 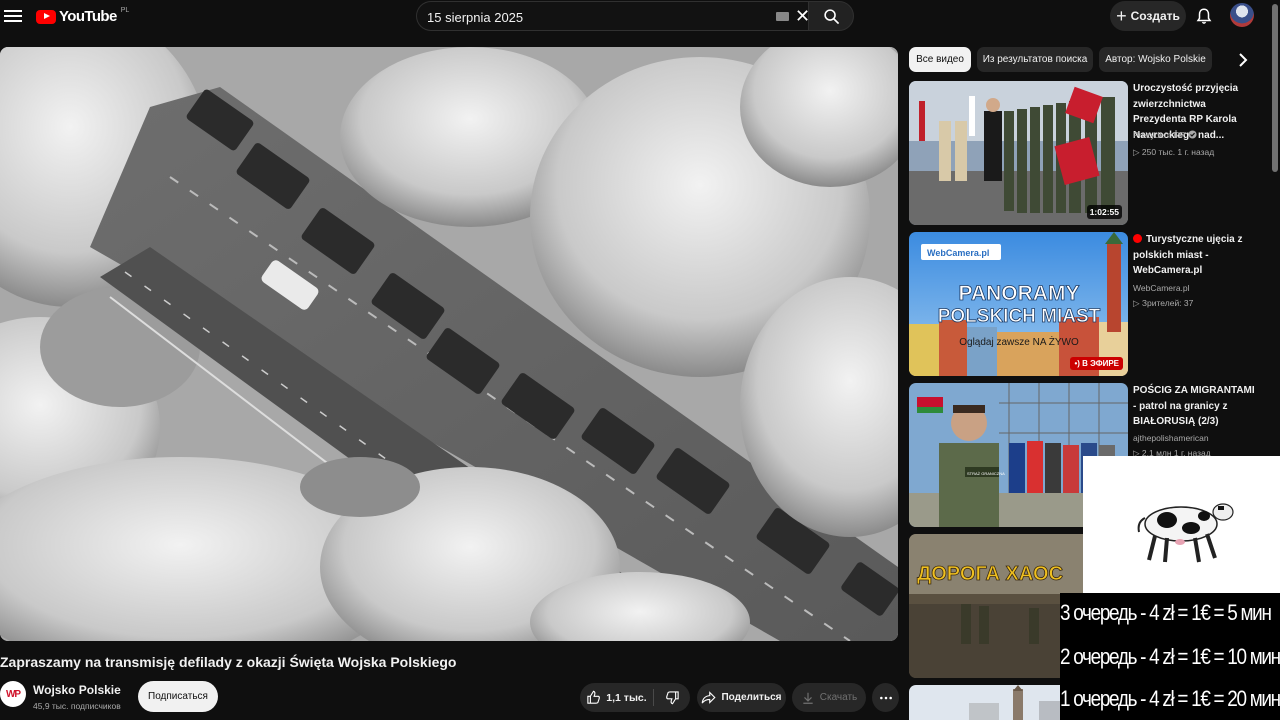 I want to click on youtube-logo: YouTube PL, so click(x=83, y=16).